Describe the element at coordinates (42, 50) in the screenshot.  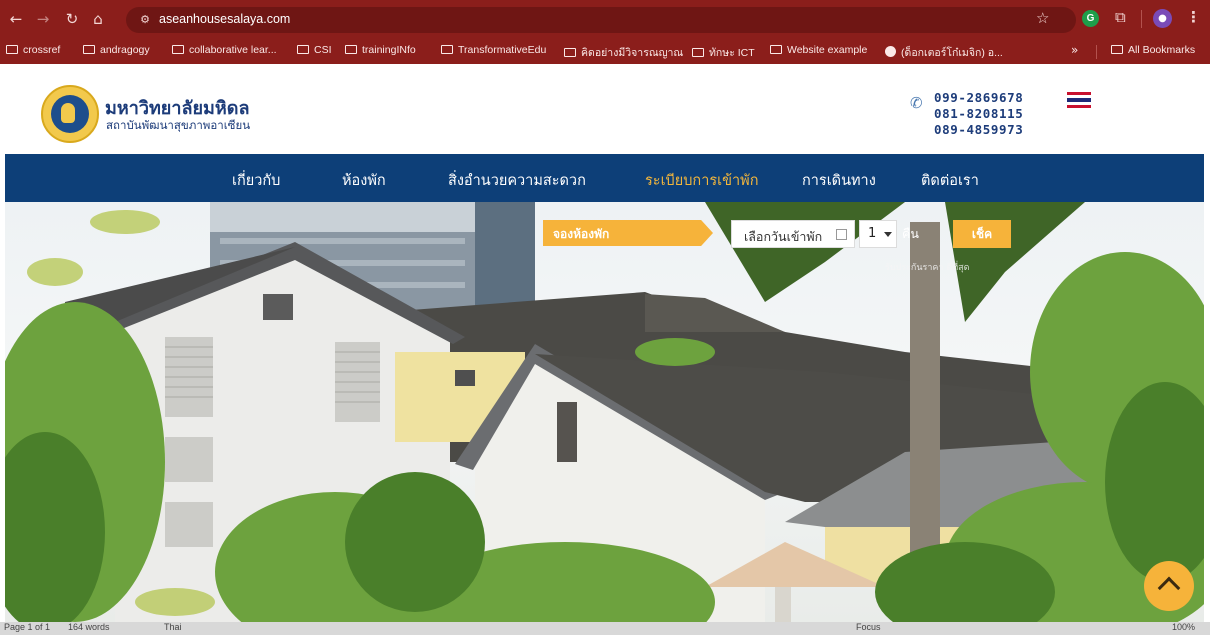
I see `bookmark-label: crossref` at that location.